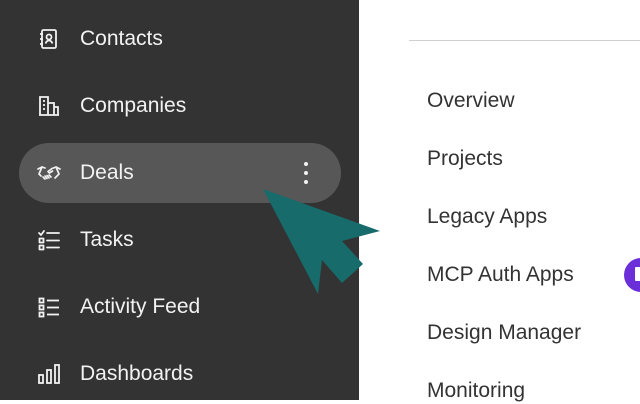 The image size is (640, 404). I want to click on activity-feed-icon, so click(49, 307).